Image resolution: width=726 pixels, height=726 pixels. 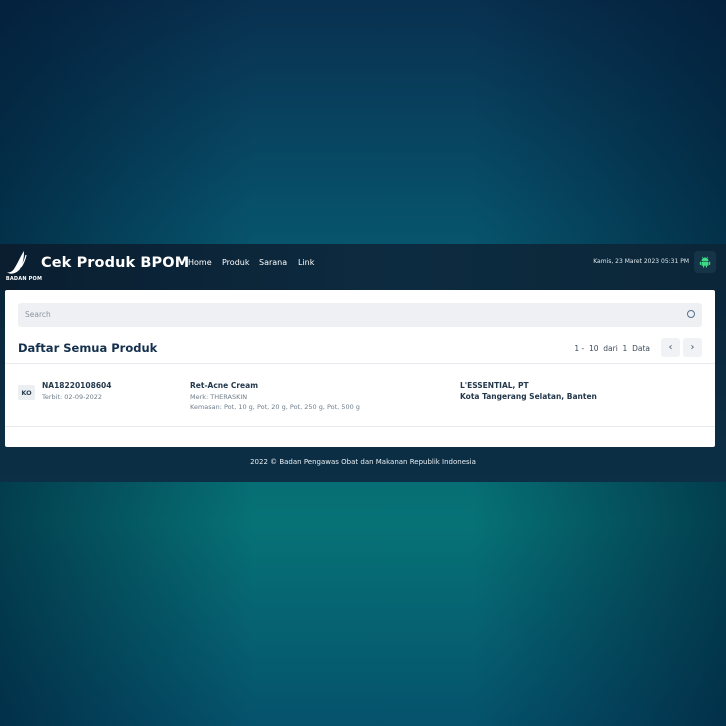 I want to click on prev-page-button: ‹, so click(x=670, y=347).